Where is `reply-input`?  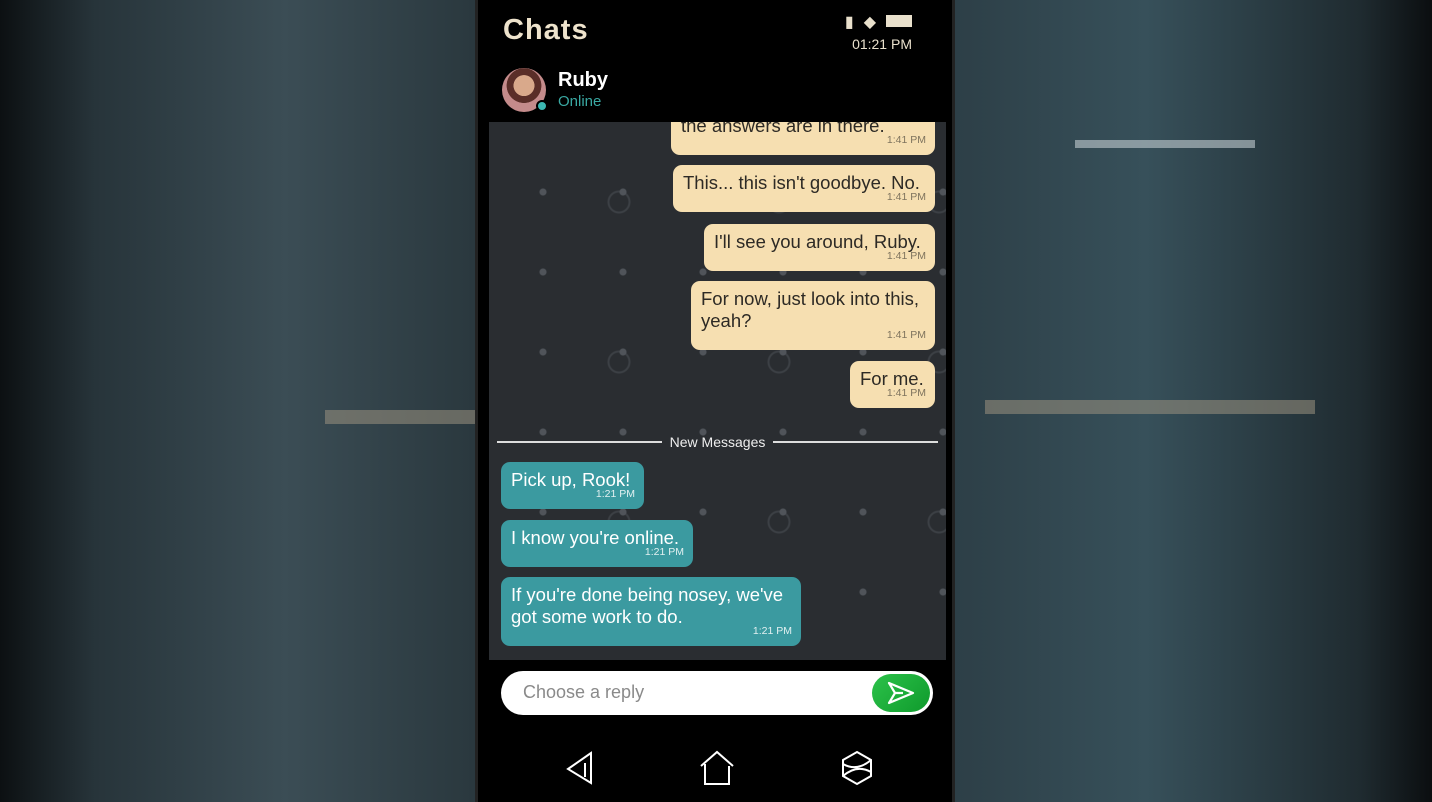 reply-input is located at coordinates (688, 692).